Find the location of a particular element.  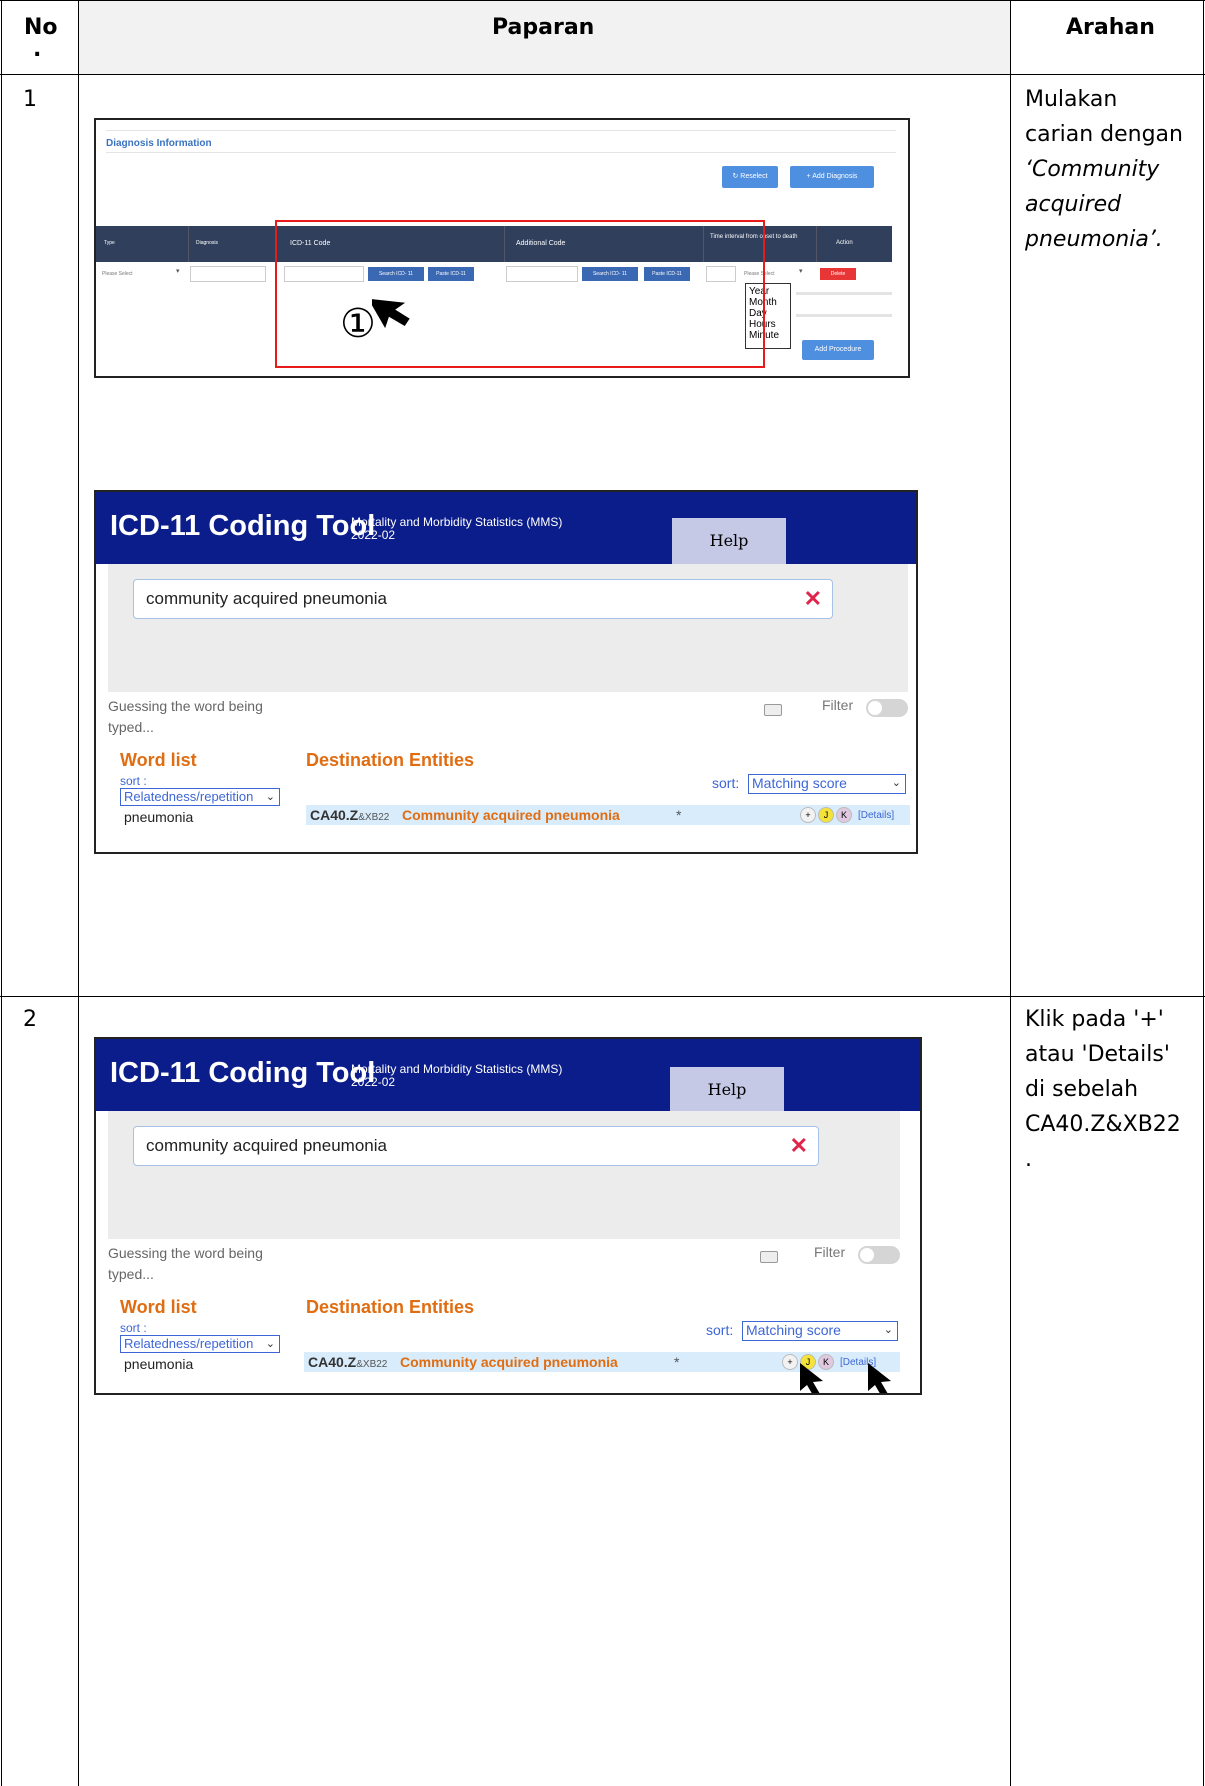

plus-icon: + is located at coordinates (808, 815).